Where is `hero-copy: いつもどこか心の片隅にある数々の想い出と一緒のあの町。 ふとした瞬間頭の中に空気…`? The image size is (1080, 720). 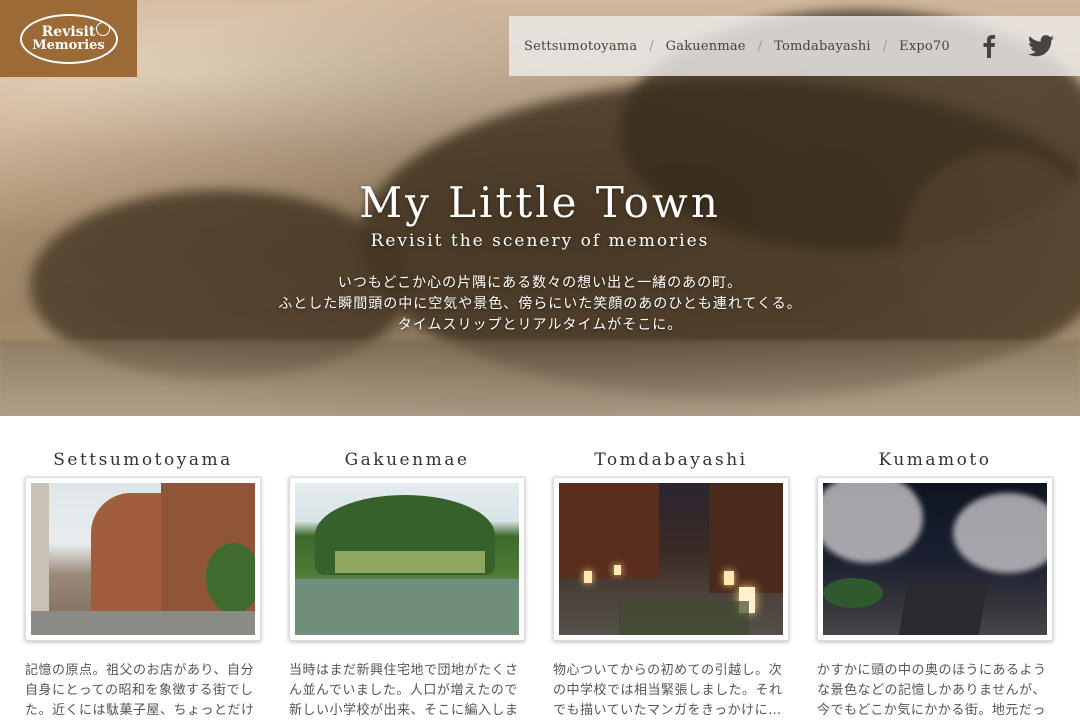 hero-copy: いつもどこか心の片隅にある数々の想い出と一緒のあの町。 ふとした瞬間頭の中に空気… is located at coordinates (540, 304).